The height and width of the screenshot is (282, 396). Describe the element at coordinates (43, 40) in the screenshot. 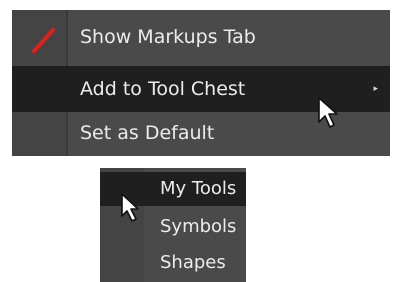

I see `red-pen-icon` at that location.